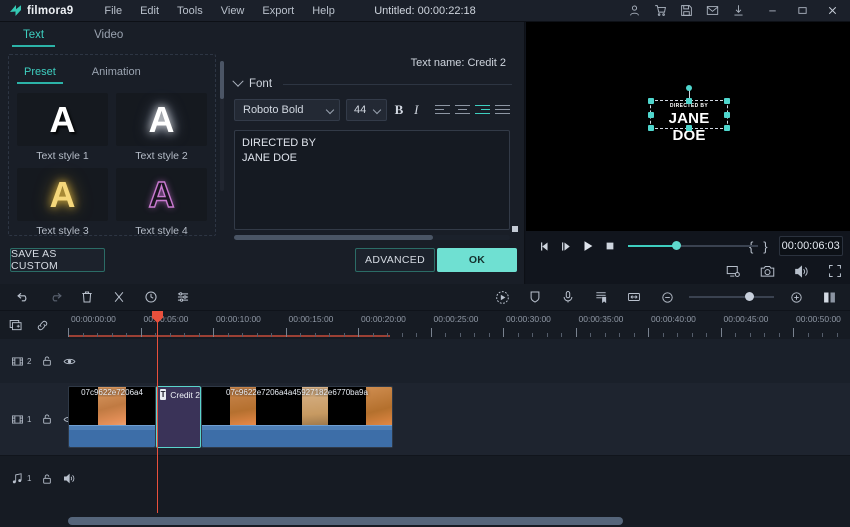 The height and width of the screenshot is (527, 850). I want to click on cart-icon, so click(660, 10).